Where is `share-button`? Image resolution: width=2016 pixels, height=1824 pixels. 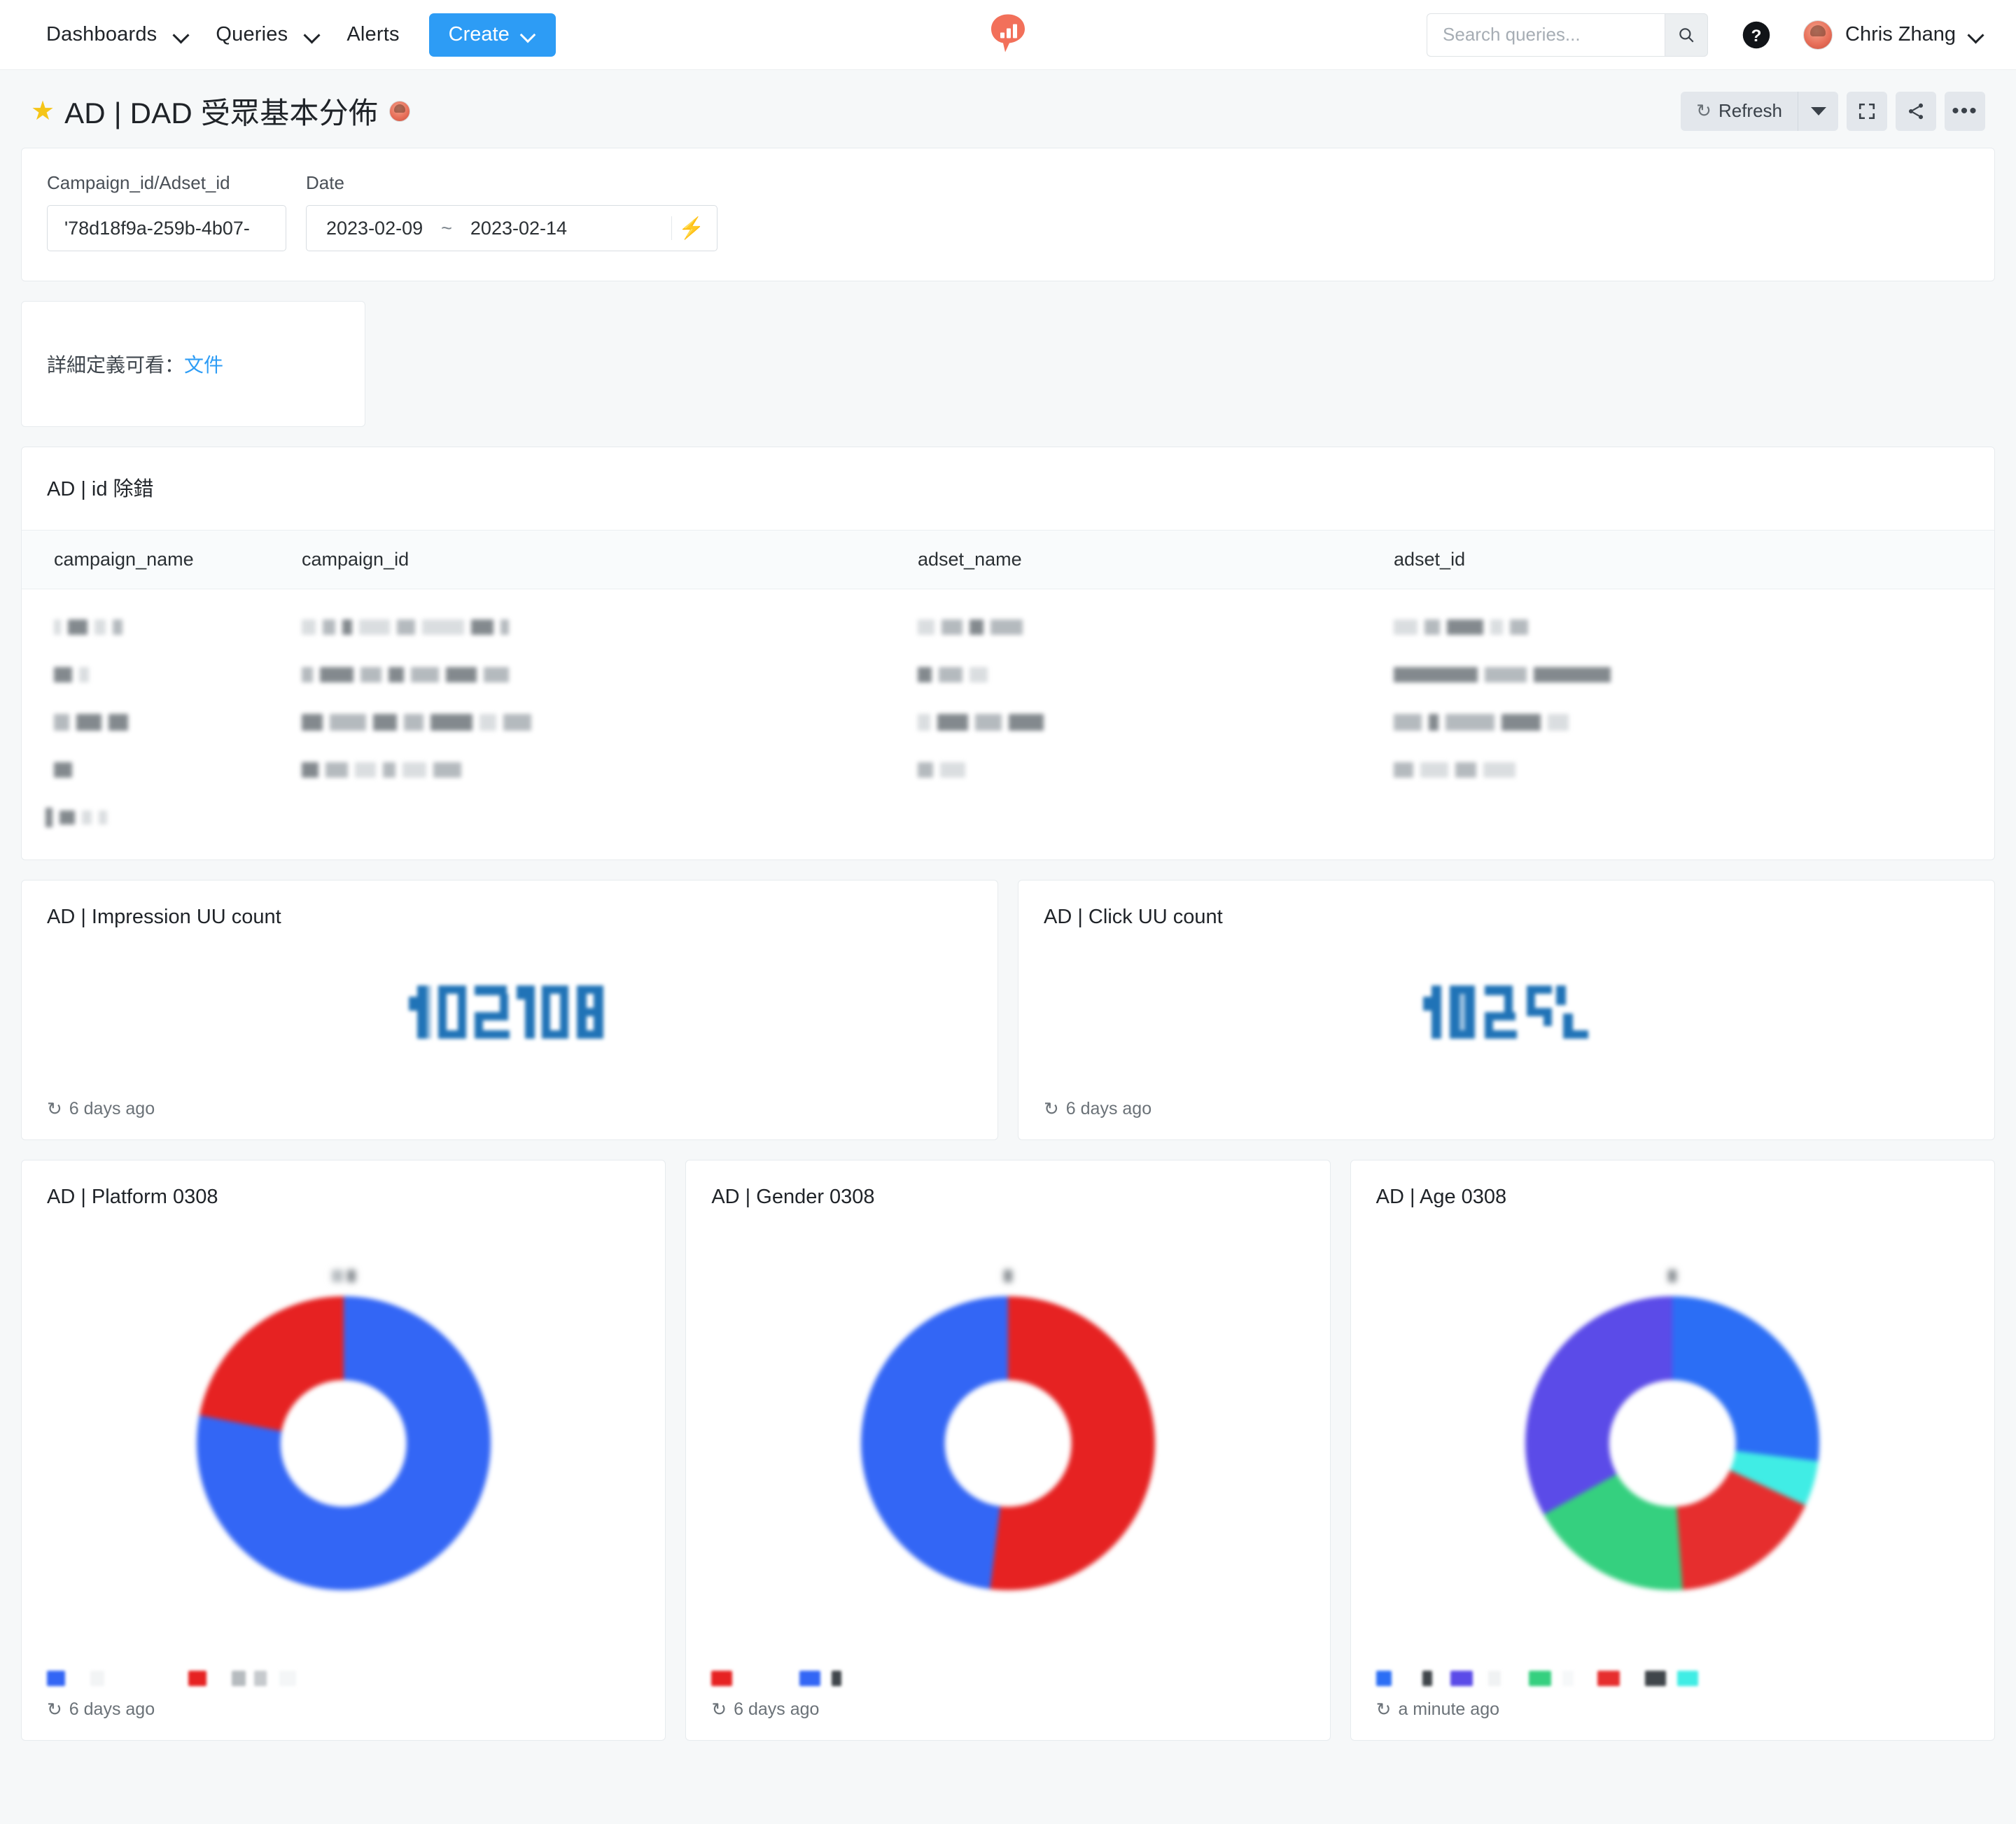 share-button is located at coordinates (1916, 111).